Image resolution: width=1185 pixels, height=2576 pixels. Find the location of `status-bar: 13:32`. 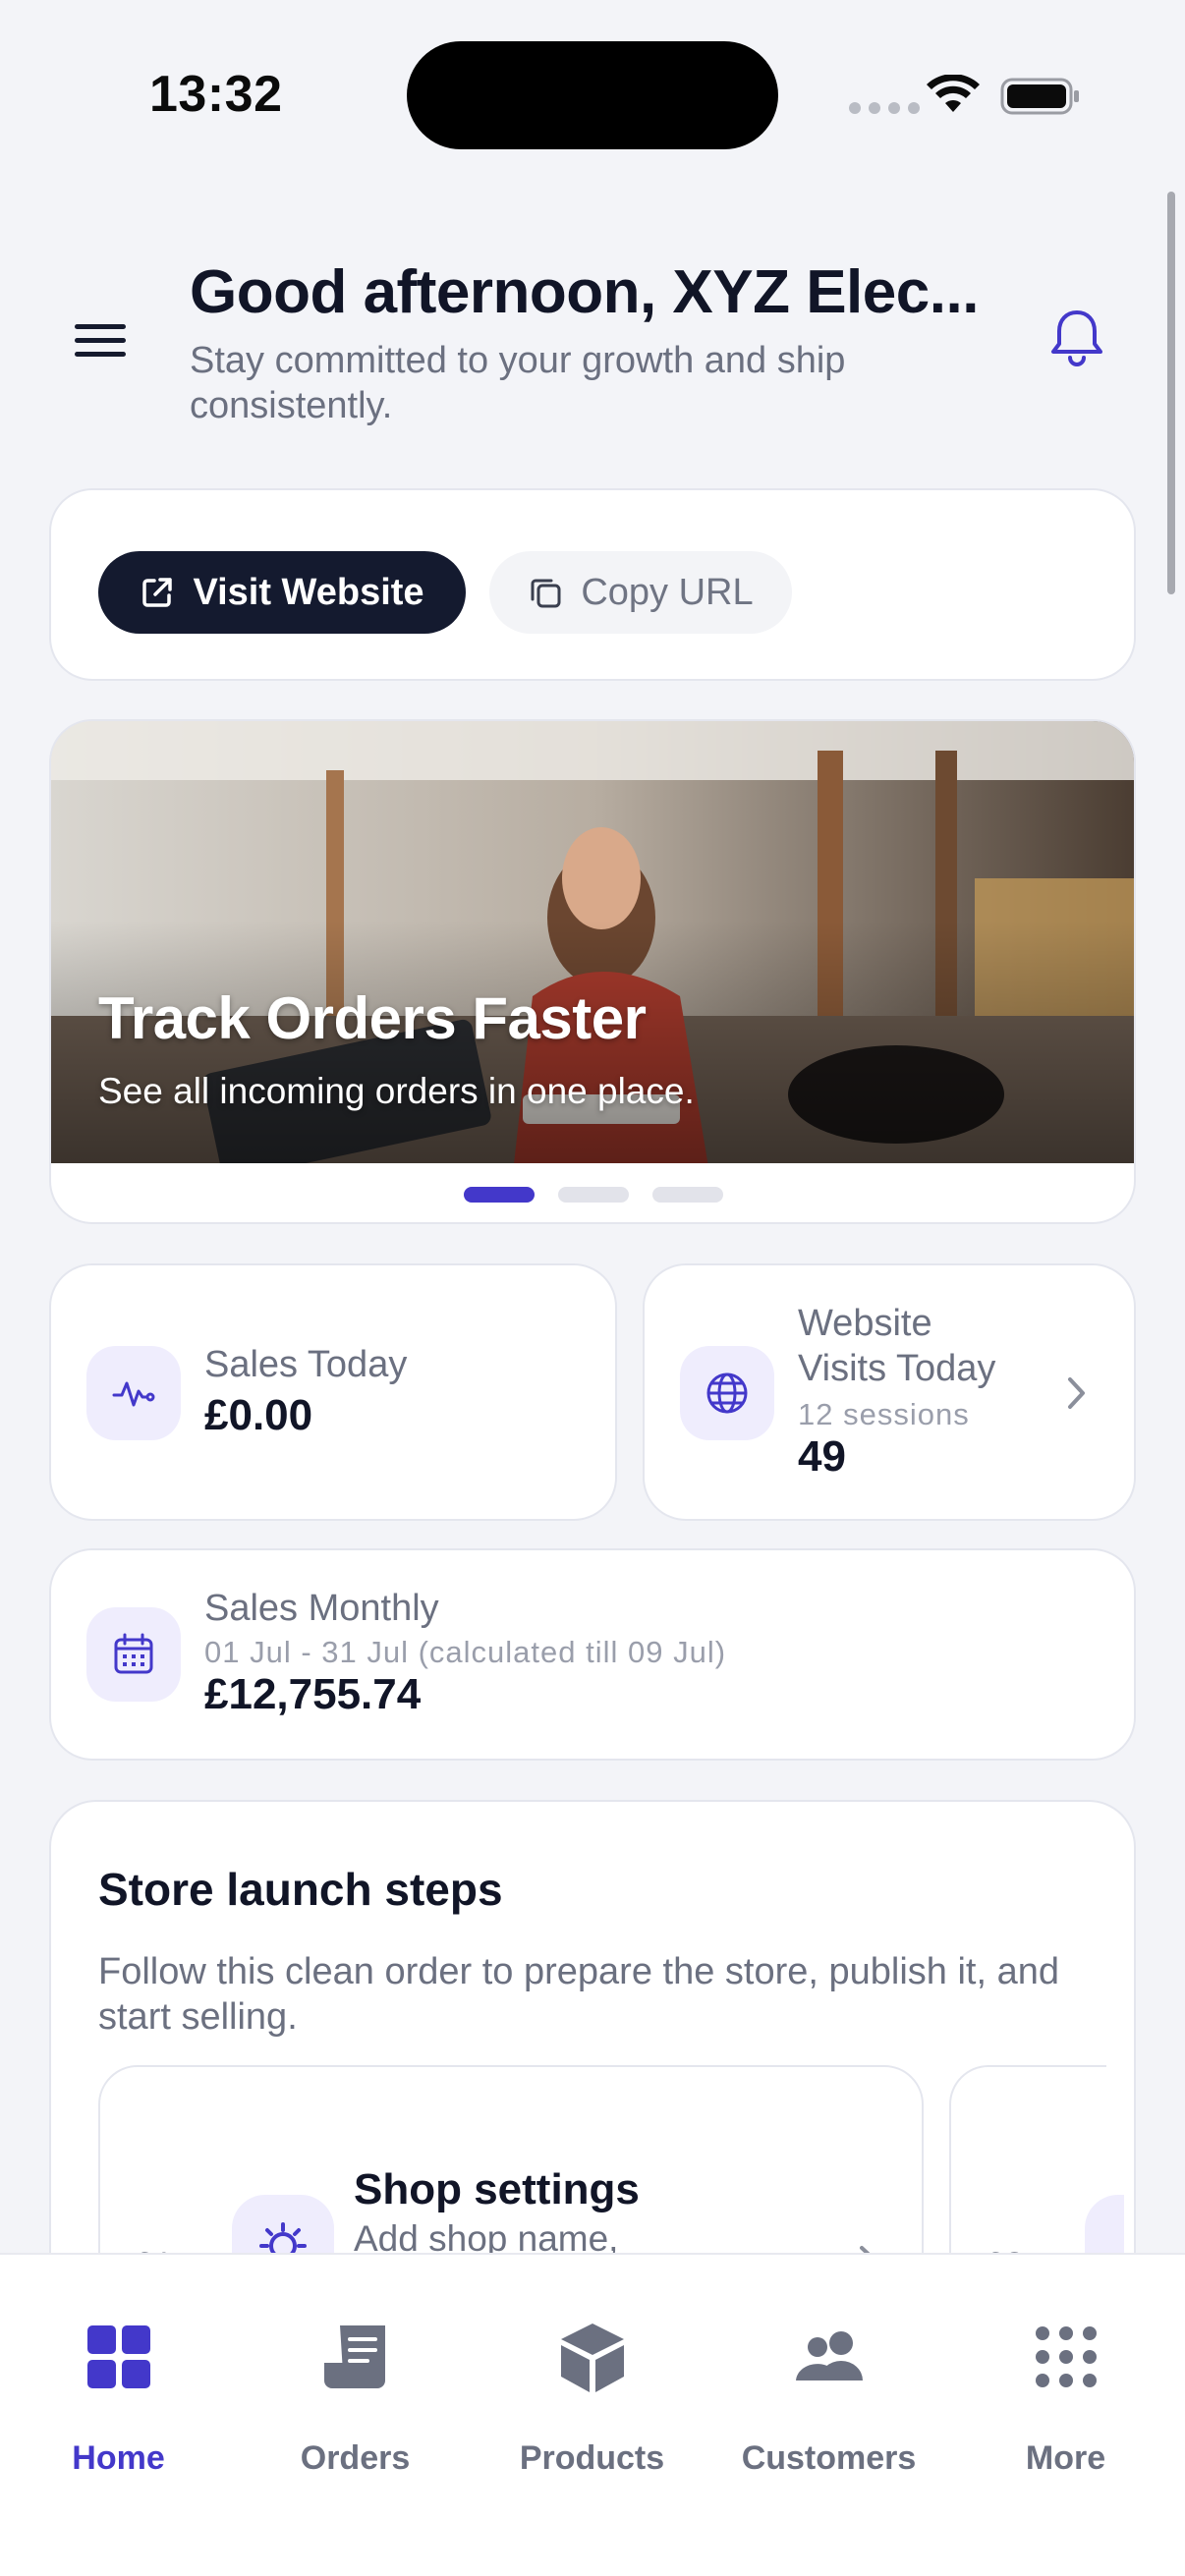

status-bar: 13:32 is located at coordinates (592, 86).